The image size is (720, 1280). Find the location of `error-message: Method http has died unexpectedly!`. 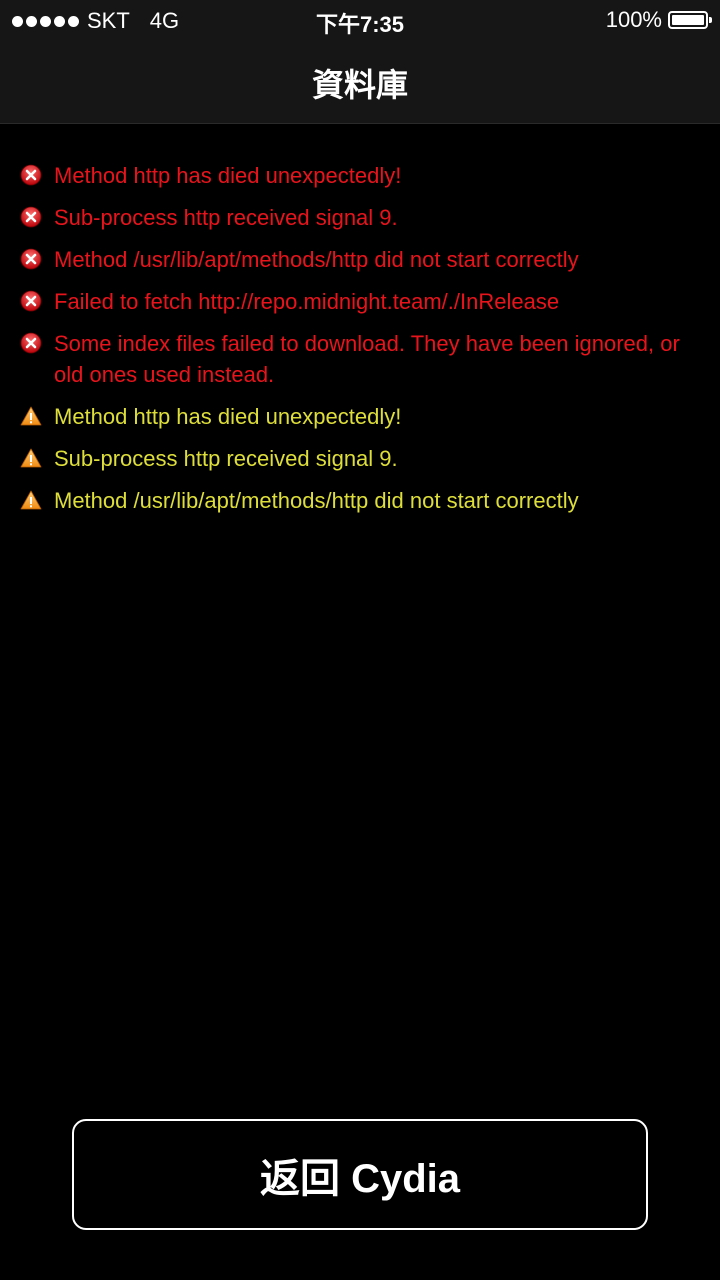

error-message: Method http has died unexpectedly! is located at coordinates (360, 175).